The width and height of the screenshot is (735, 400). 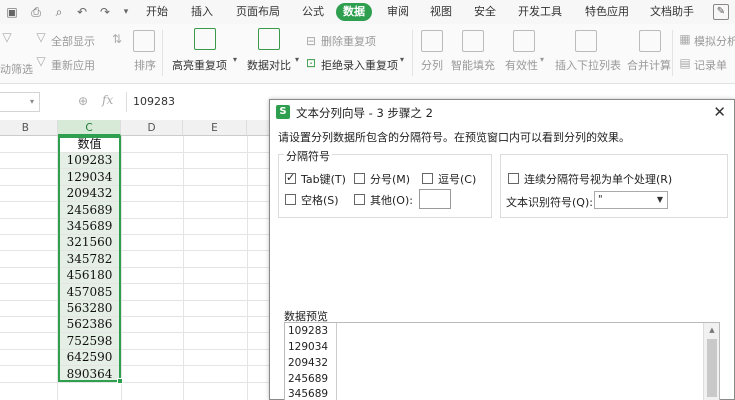 What do you see at coordinates (441, 12) in the screenshot?
I see `tab-view: 视图` at bounding box center [441, 12].